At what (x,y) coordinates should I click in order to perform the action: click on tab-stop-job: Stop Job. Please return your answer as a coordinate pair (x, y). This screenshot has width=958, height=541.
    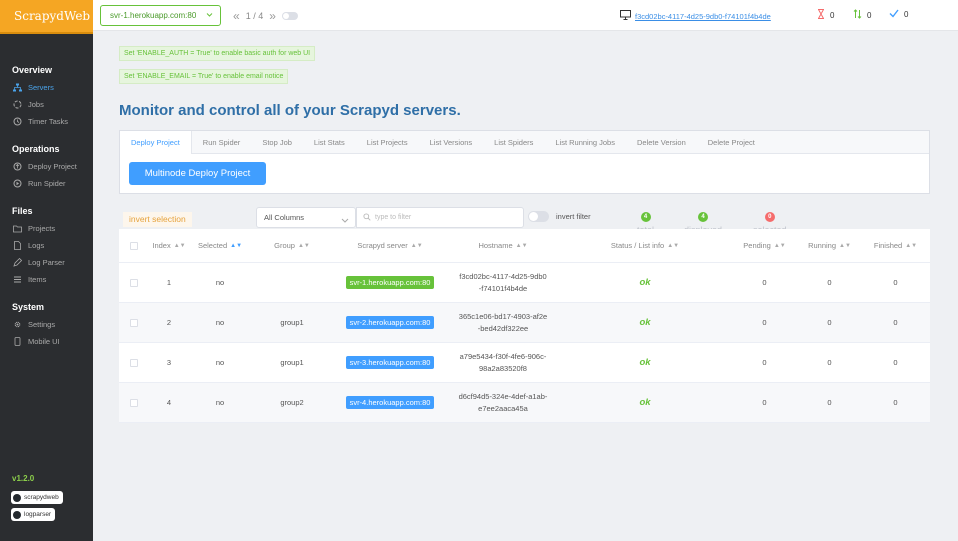
    Looking at the image, I should click on (277, 142).